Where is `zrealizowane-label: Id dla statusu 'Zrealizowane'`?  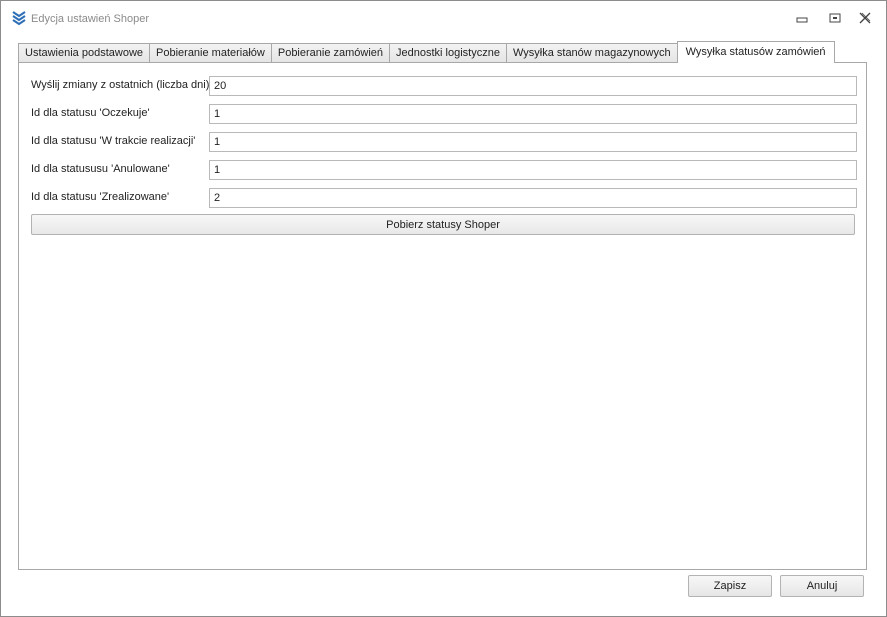
zrealizowane-label: Id dla statusu 'Zrealizowane' is located at coordinates (100, 197).